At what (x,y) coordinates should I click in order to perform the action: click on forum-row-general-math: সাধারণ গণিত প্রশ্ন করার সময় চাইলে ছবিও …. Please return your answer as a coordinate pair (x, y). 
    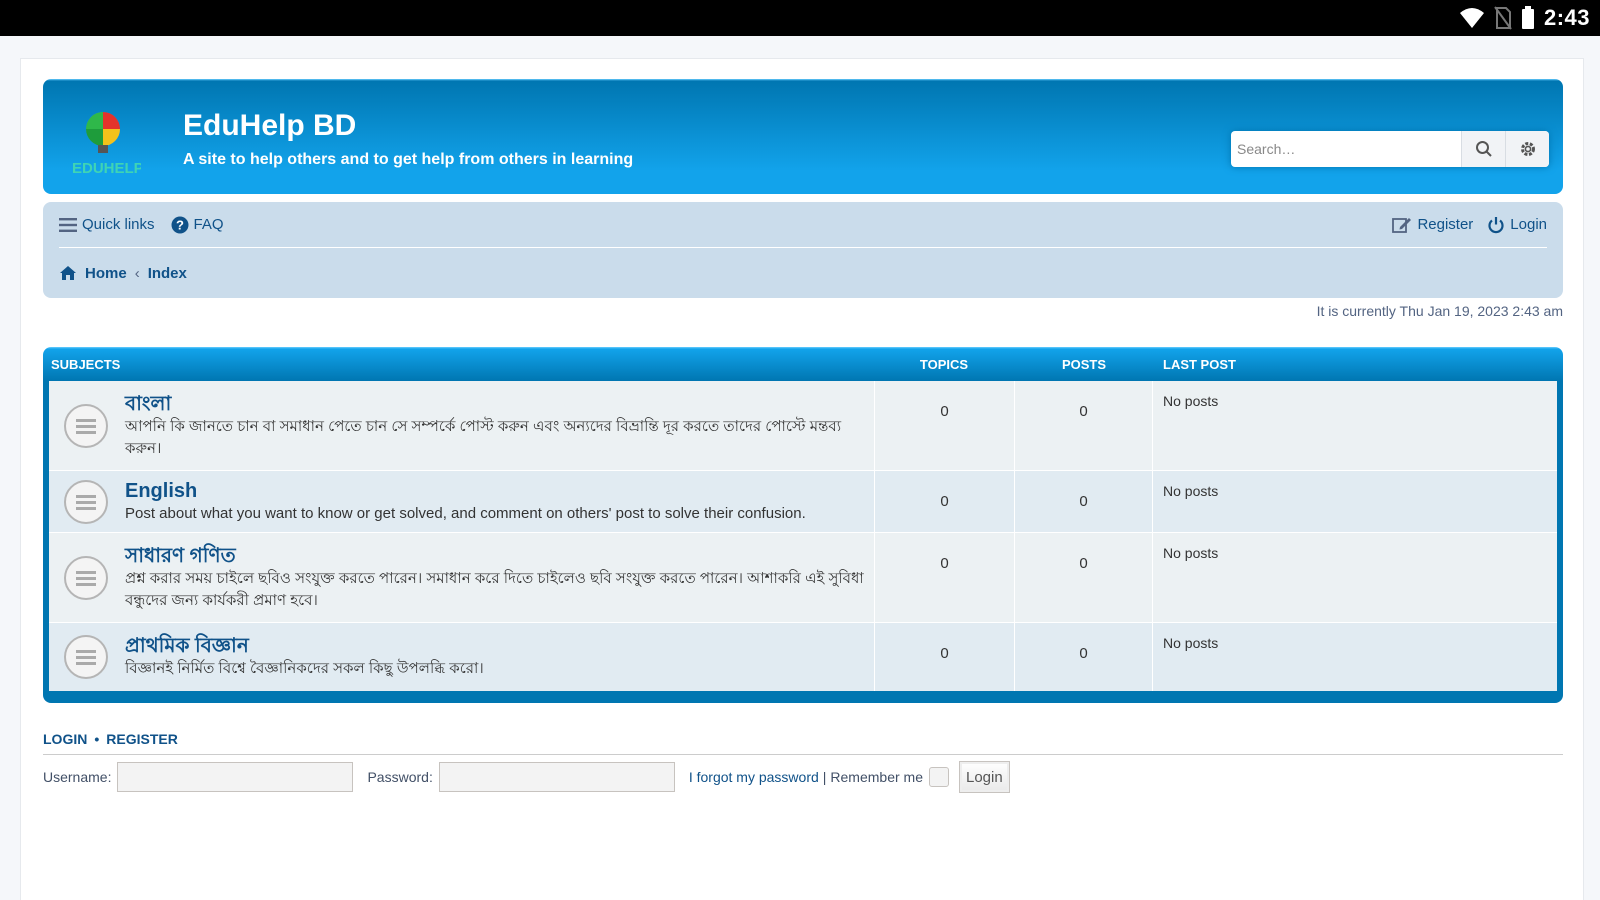
    Looking at the image, I should click on (803, 578).